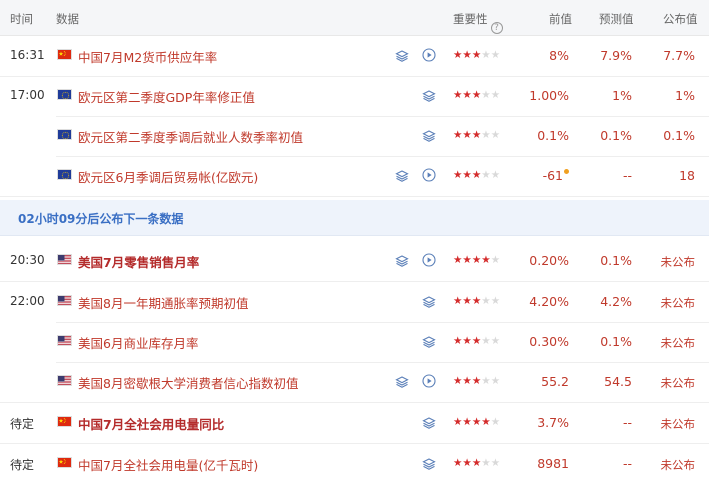 This screenshot has height=480, width=709. I want to click on next-release-banner: 02小时09分后公布下一条数据, so click(354, 218).